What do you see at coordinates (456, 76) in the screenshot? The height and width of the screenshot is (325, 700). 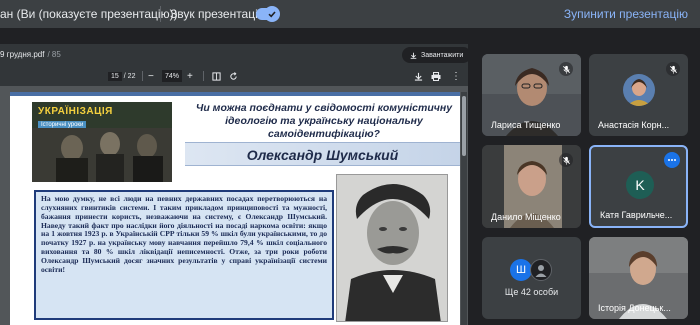 I see `more-vert-icon: ⋮` at bounding box center [456, 76].